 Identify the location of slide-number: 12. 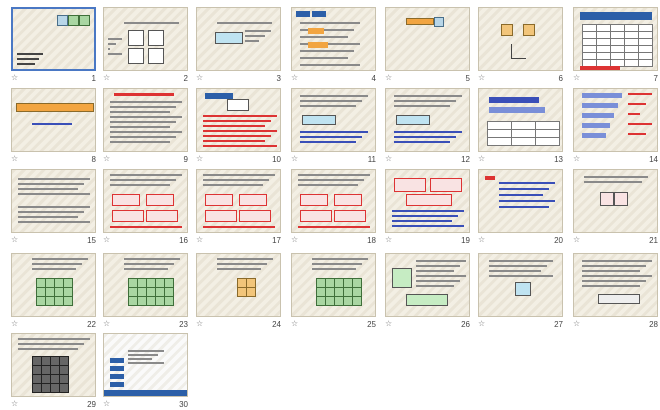
(465, 159).